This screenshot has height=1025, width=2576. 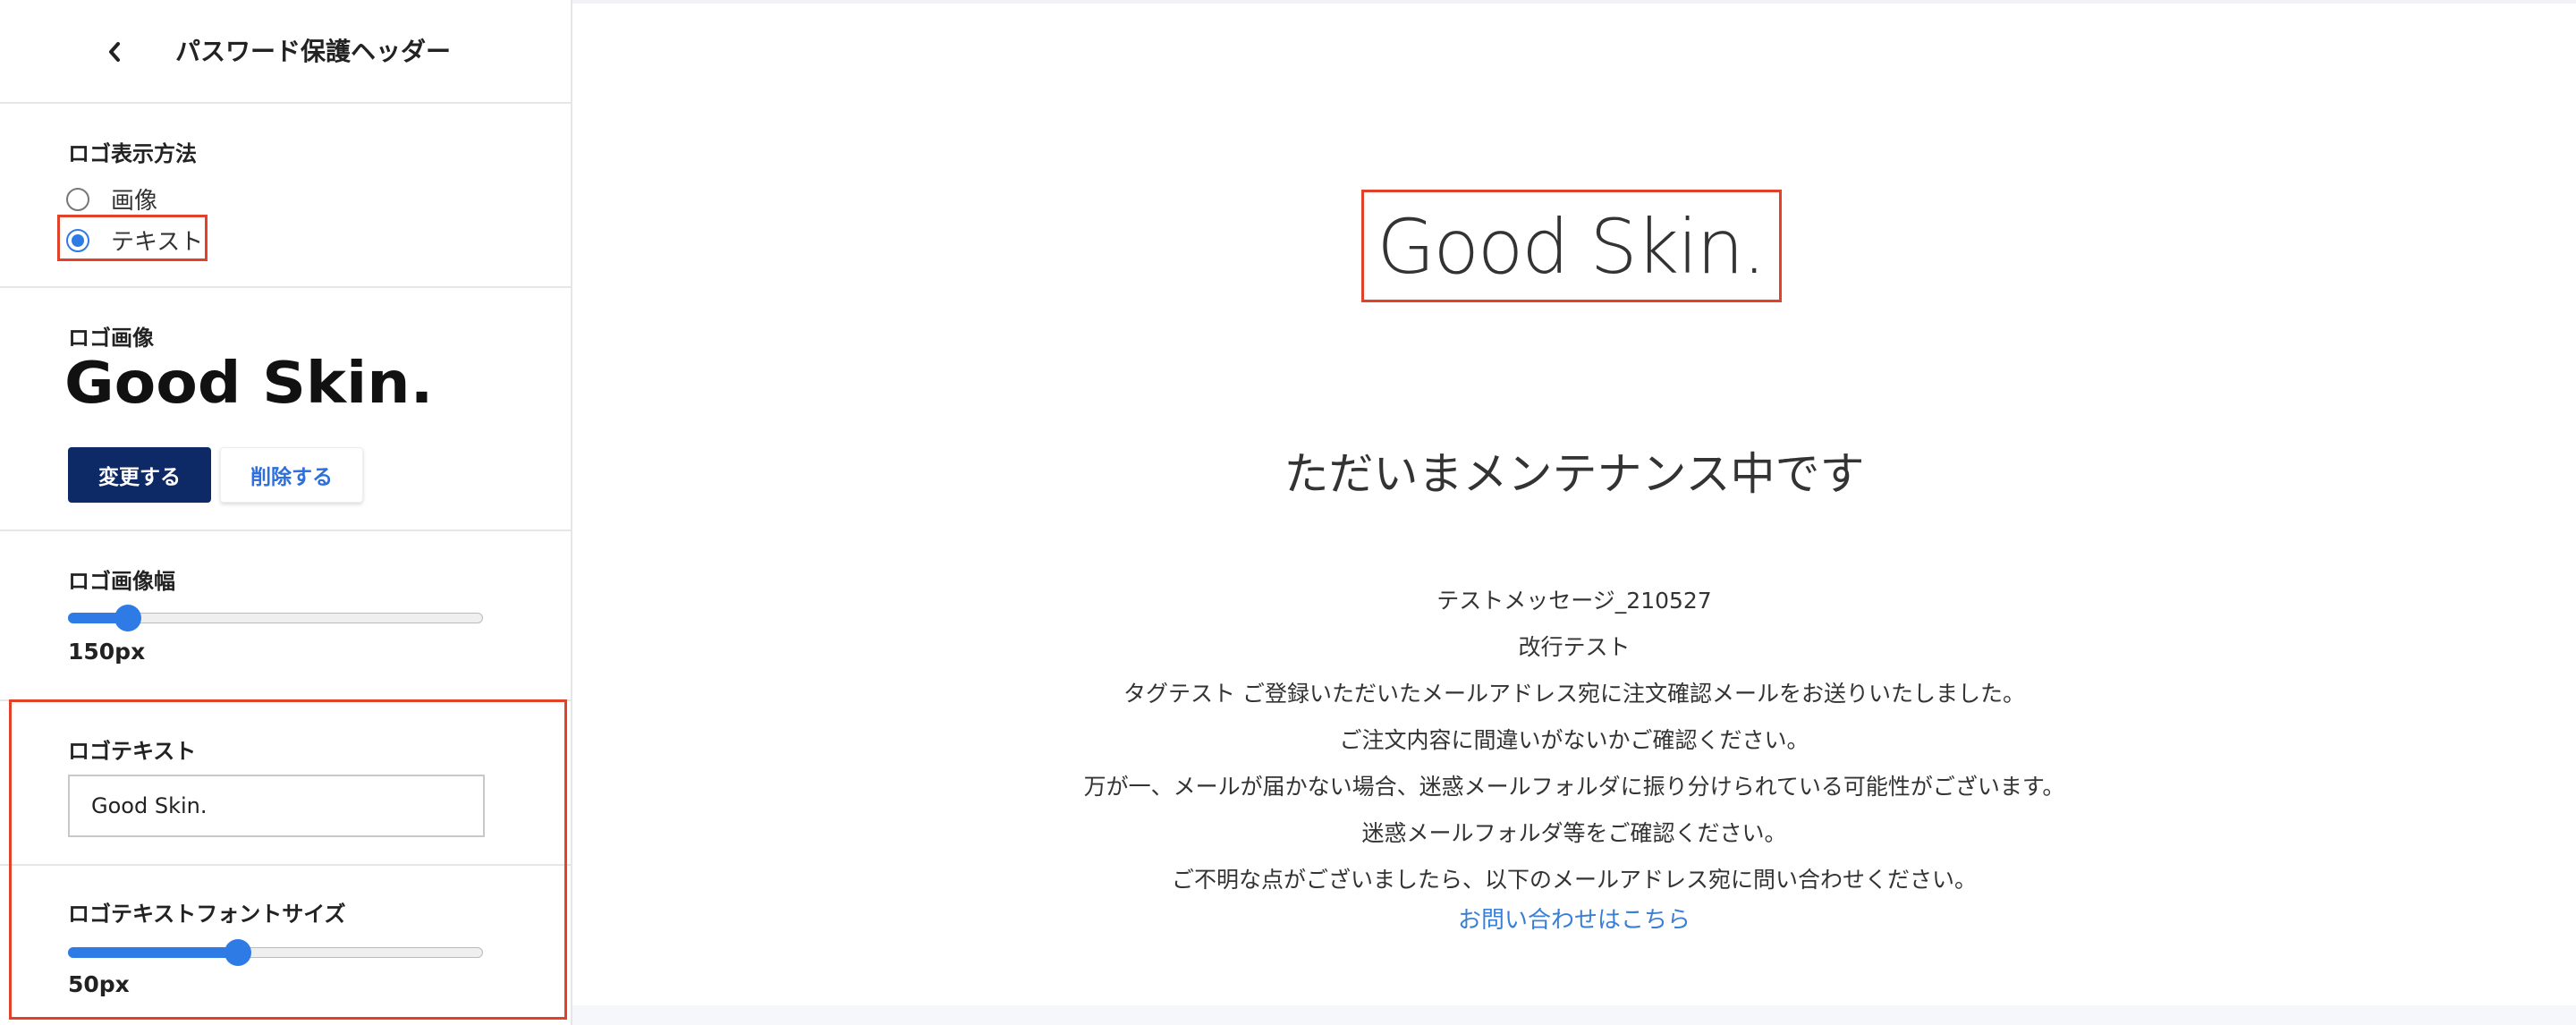 I want to click on logo-font-size-slider, so click(x=275, y=953).